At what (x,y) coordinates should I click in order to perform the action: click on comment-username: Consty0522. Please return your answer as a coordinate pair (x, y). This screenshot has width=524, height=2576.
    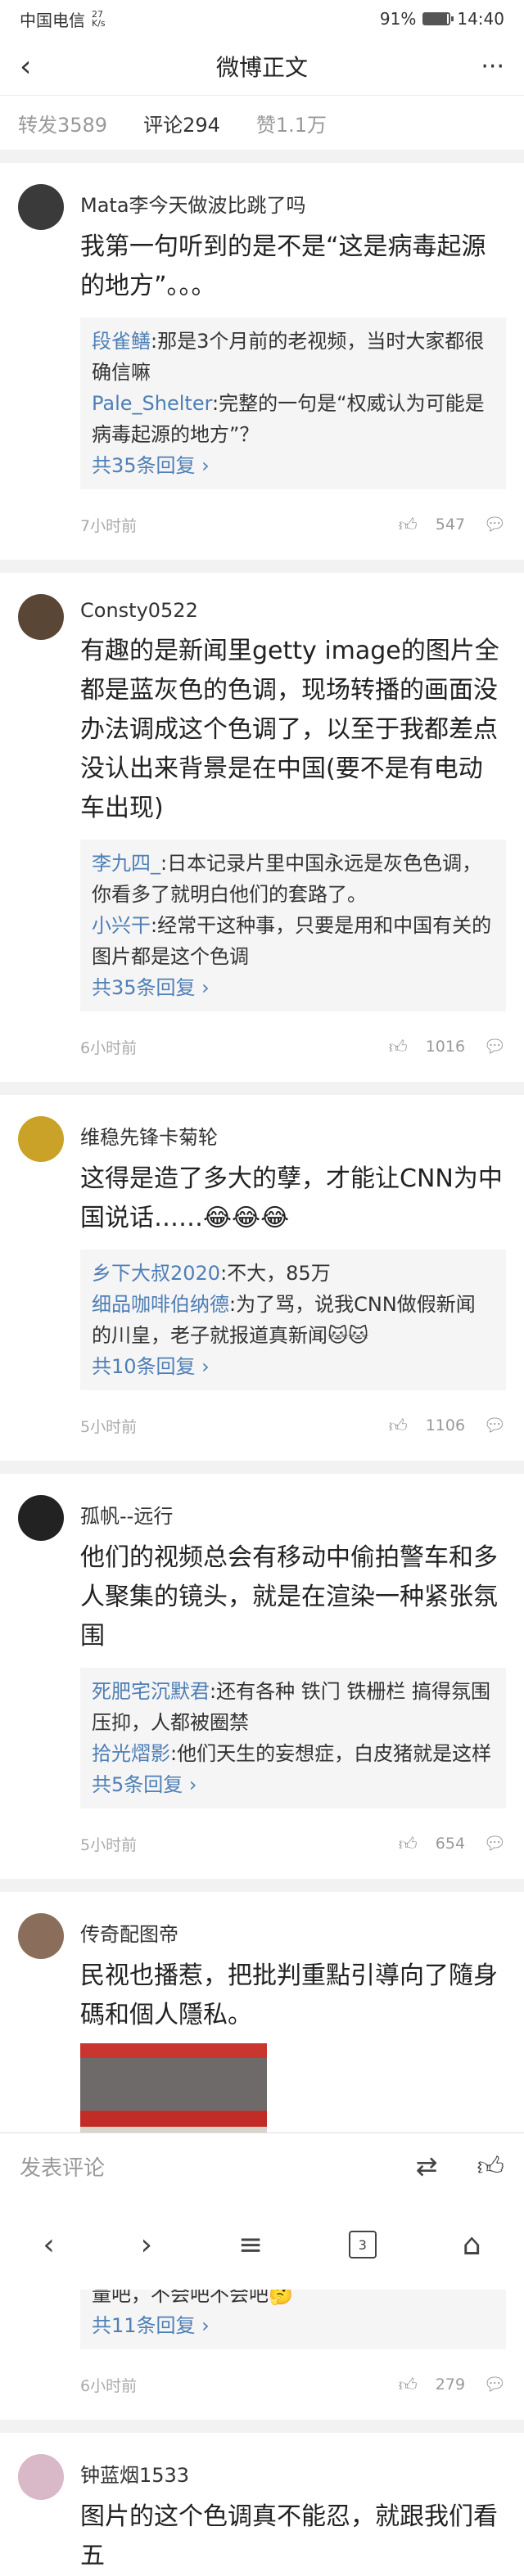
    Looking at the image, I should click on (293, 610).